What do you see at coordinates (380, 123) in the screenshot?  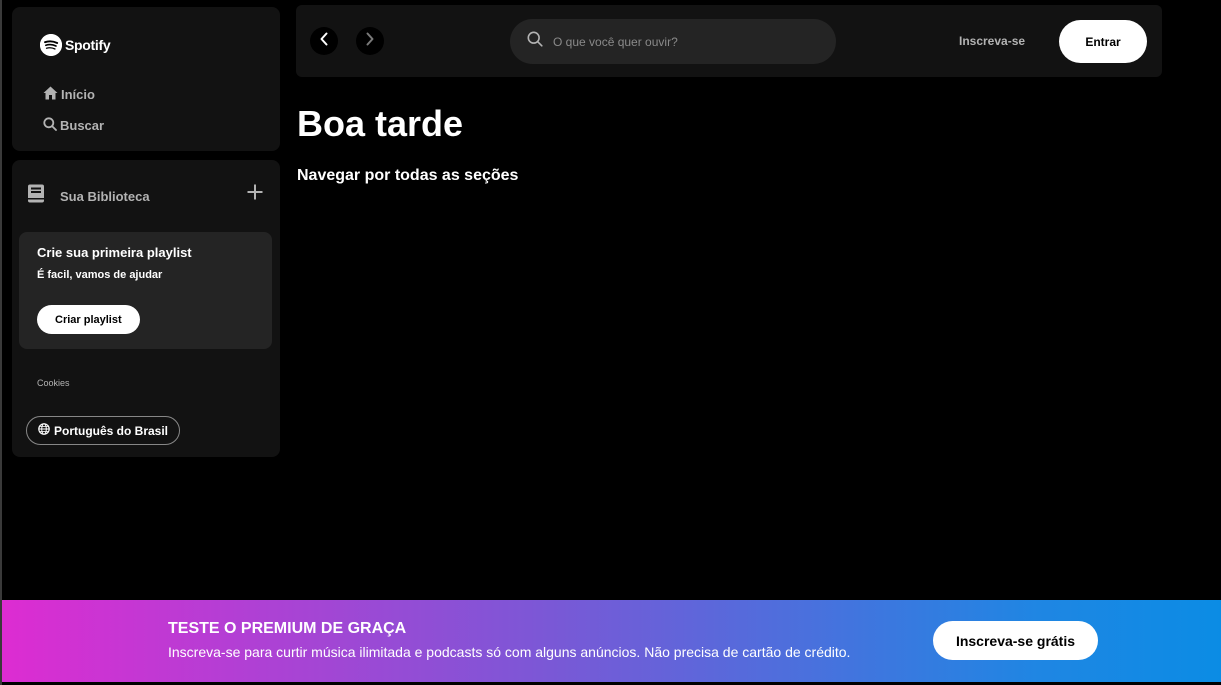 I see `page-title: Boa tarde` at bounding box center [380, 123].